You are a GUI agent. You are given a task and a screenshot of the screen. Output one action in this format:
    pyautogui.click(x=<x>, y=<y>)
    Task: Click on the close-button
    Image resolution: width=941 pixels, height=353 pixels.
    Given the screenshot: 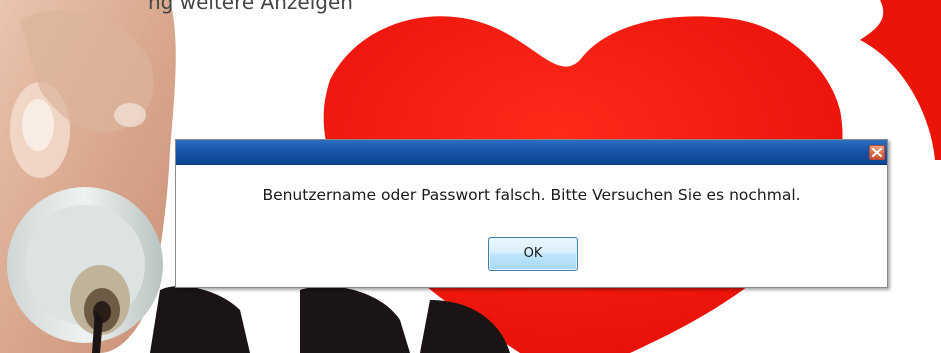 What is the action you would take?
    pyautogui.click(x=877, y=152)
    